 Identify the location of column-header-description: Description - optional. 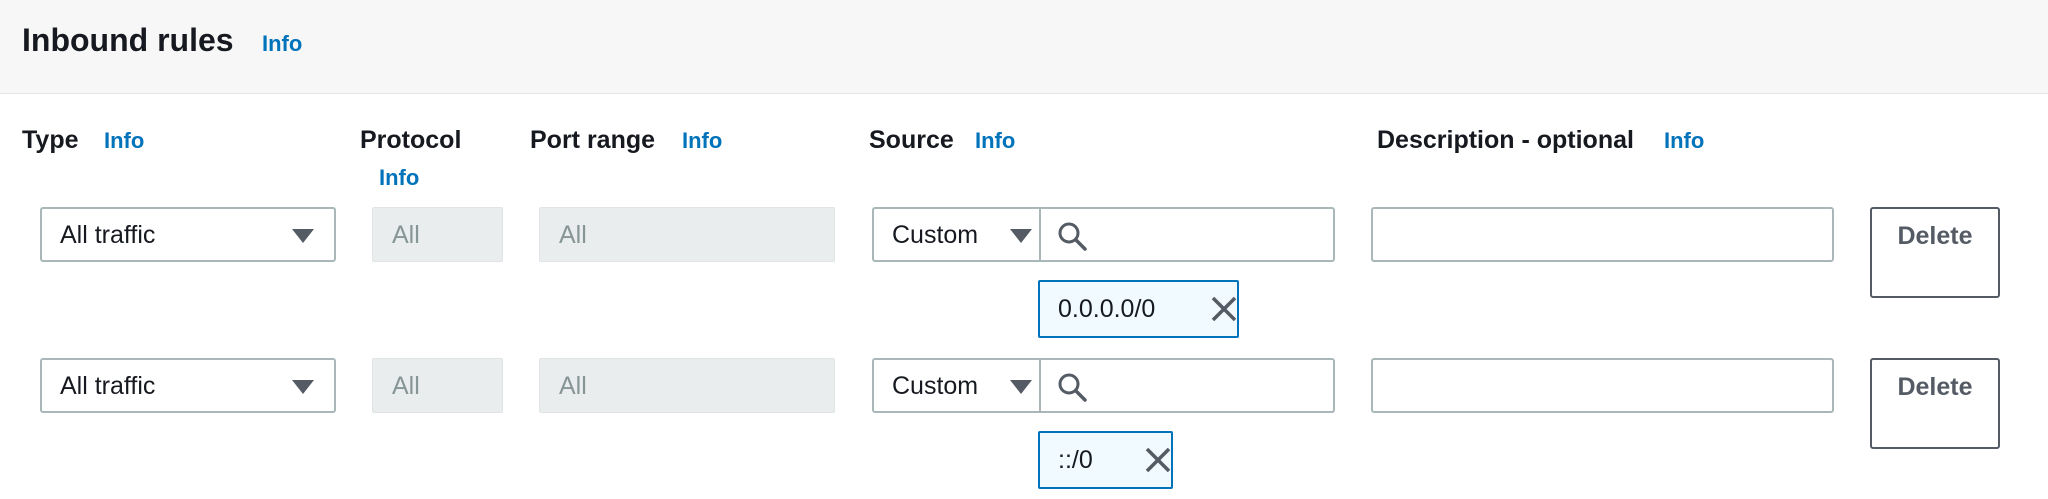
(1505, 140).